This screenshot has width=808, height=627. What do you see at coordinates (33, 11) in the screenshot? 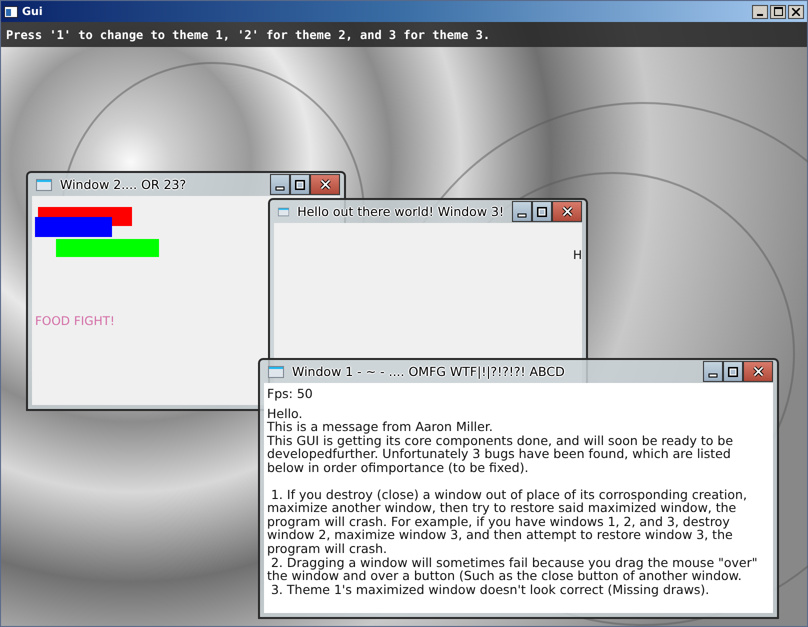
I see `window-title: Gui` at bounding box center [33, 11].